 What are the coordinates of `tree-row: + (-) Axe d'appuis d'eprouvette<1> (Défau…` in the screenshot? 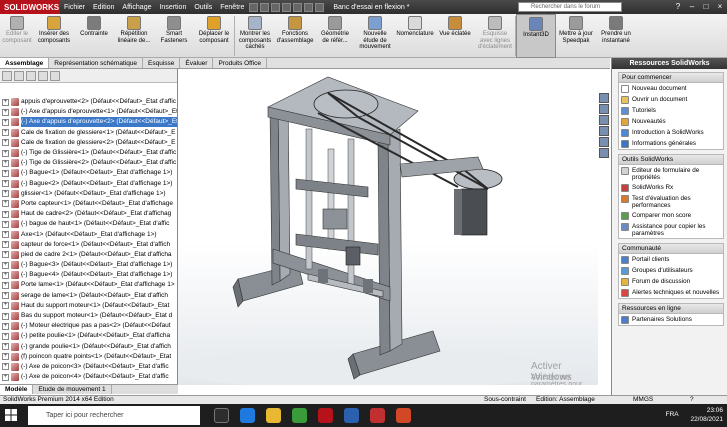 It's located at (88, 112).